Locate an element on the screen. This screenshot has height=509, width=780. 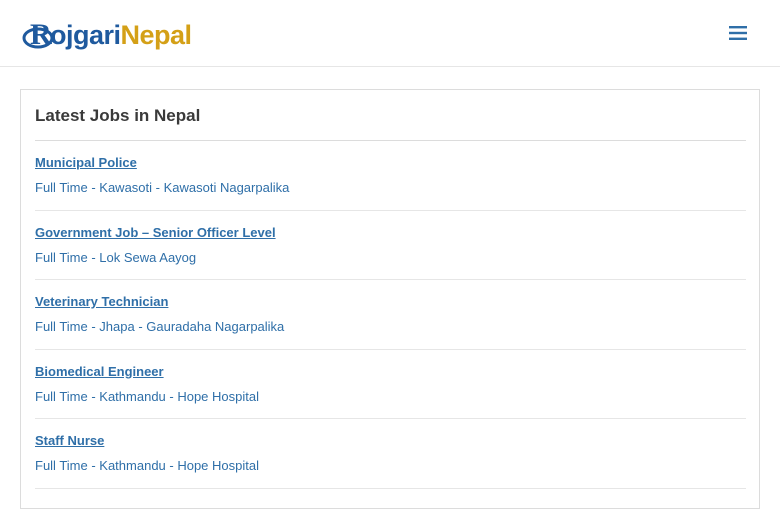
logo-part1: ojgari is located at coordinates (85, 34).